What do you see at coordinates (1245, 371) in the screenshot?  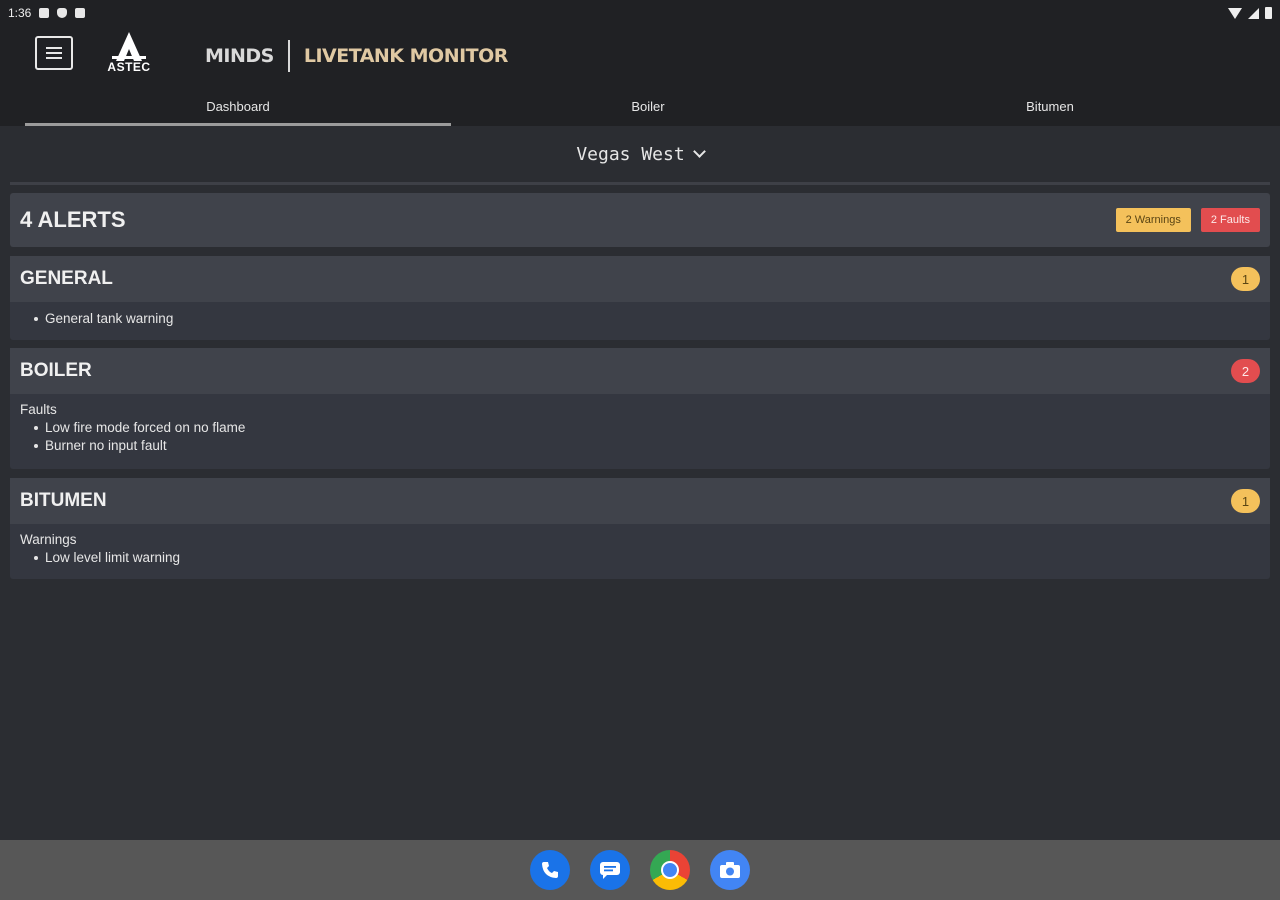 I see `fault-count-badge: 2` at bounding box center [1245, 371].